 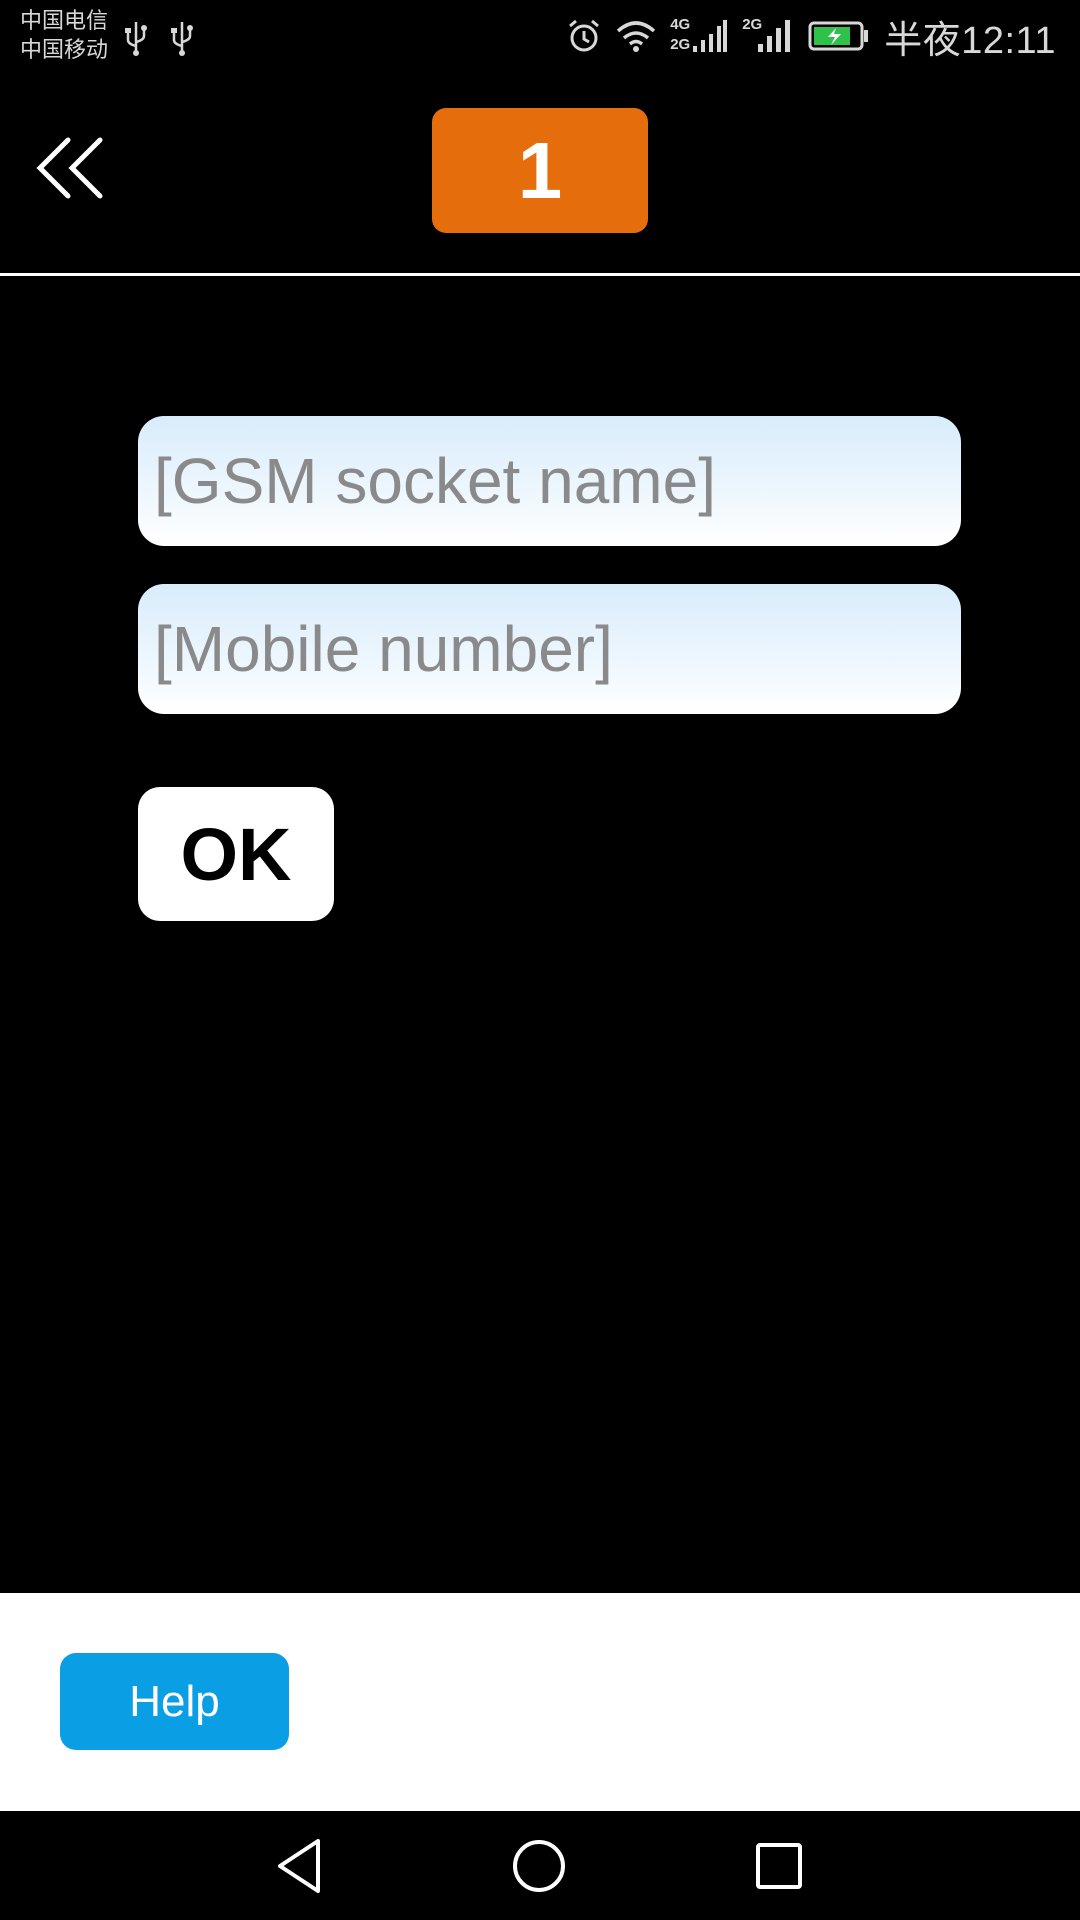 What do you see at coordinates (699, 36) in the screenshot?
I see `signal-4g-icon: 4G 2G` at bounding box center [699, 36].